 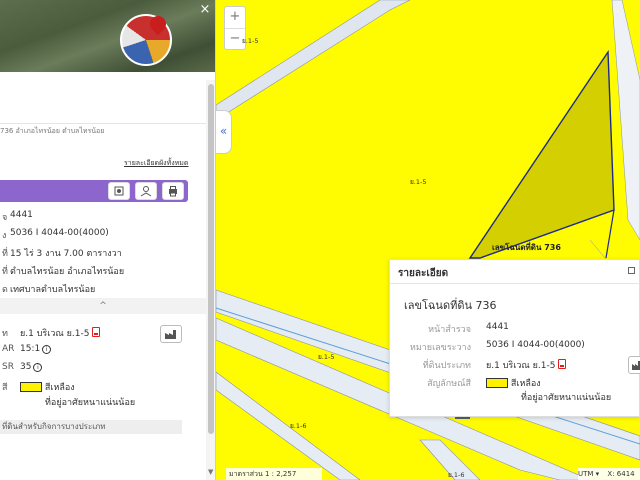 I want to click on collapse-section-button: ^, so click(x=103, y=306).